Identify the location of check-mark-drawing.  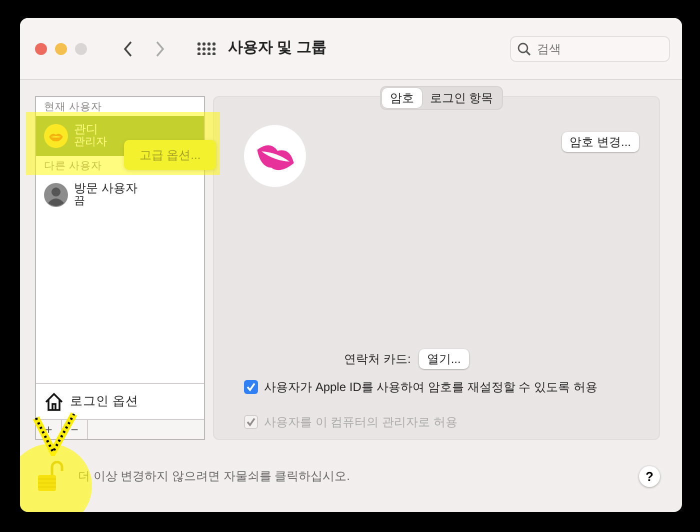
(55, 433).